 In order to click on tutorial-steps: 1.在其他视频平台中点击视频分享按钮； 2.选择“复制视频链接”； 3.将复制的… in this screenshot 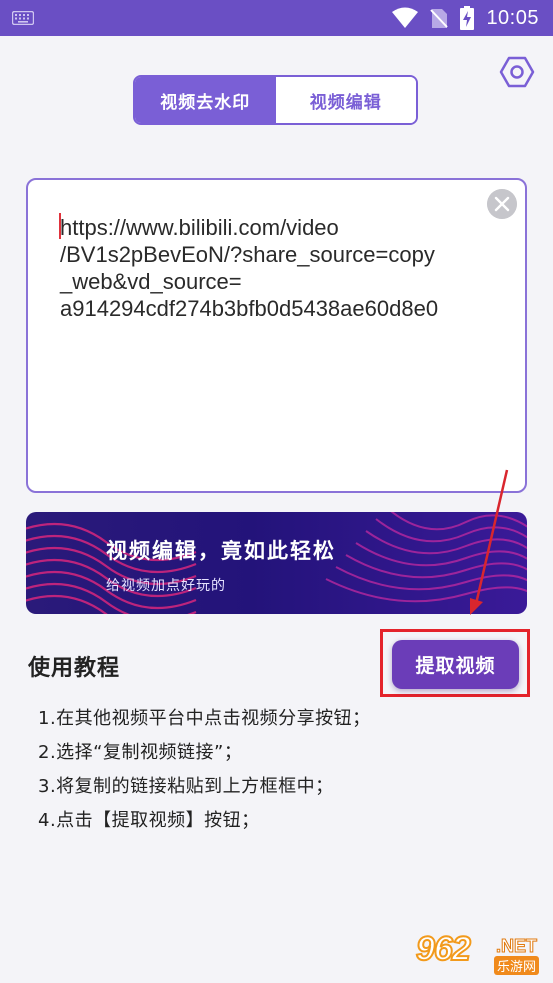, I will do `click(204, 770)`.